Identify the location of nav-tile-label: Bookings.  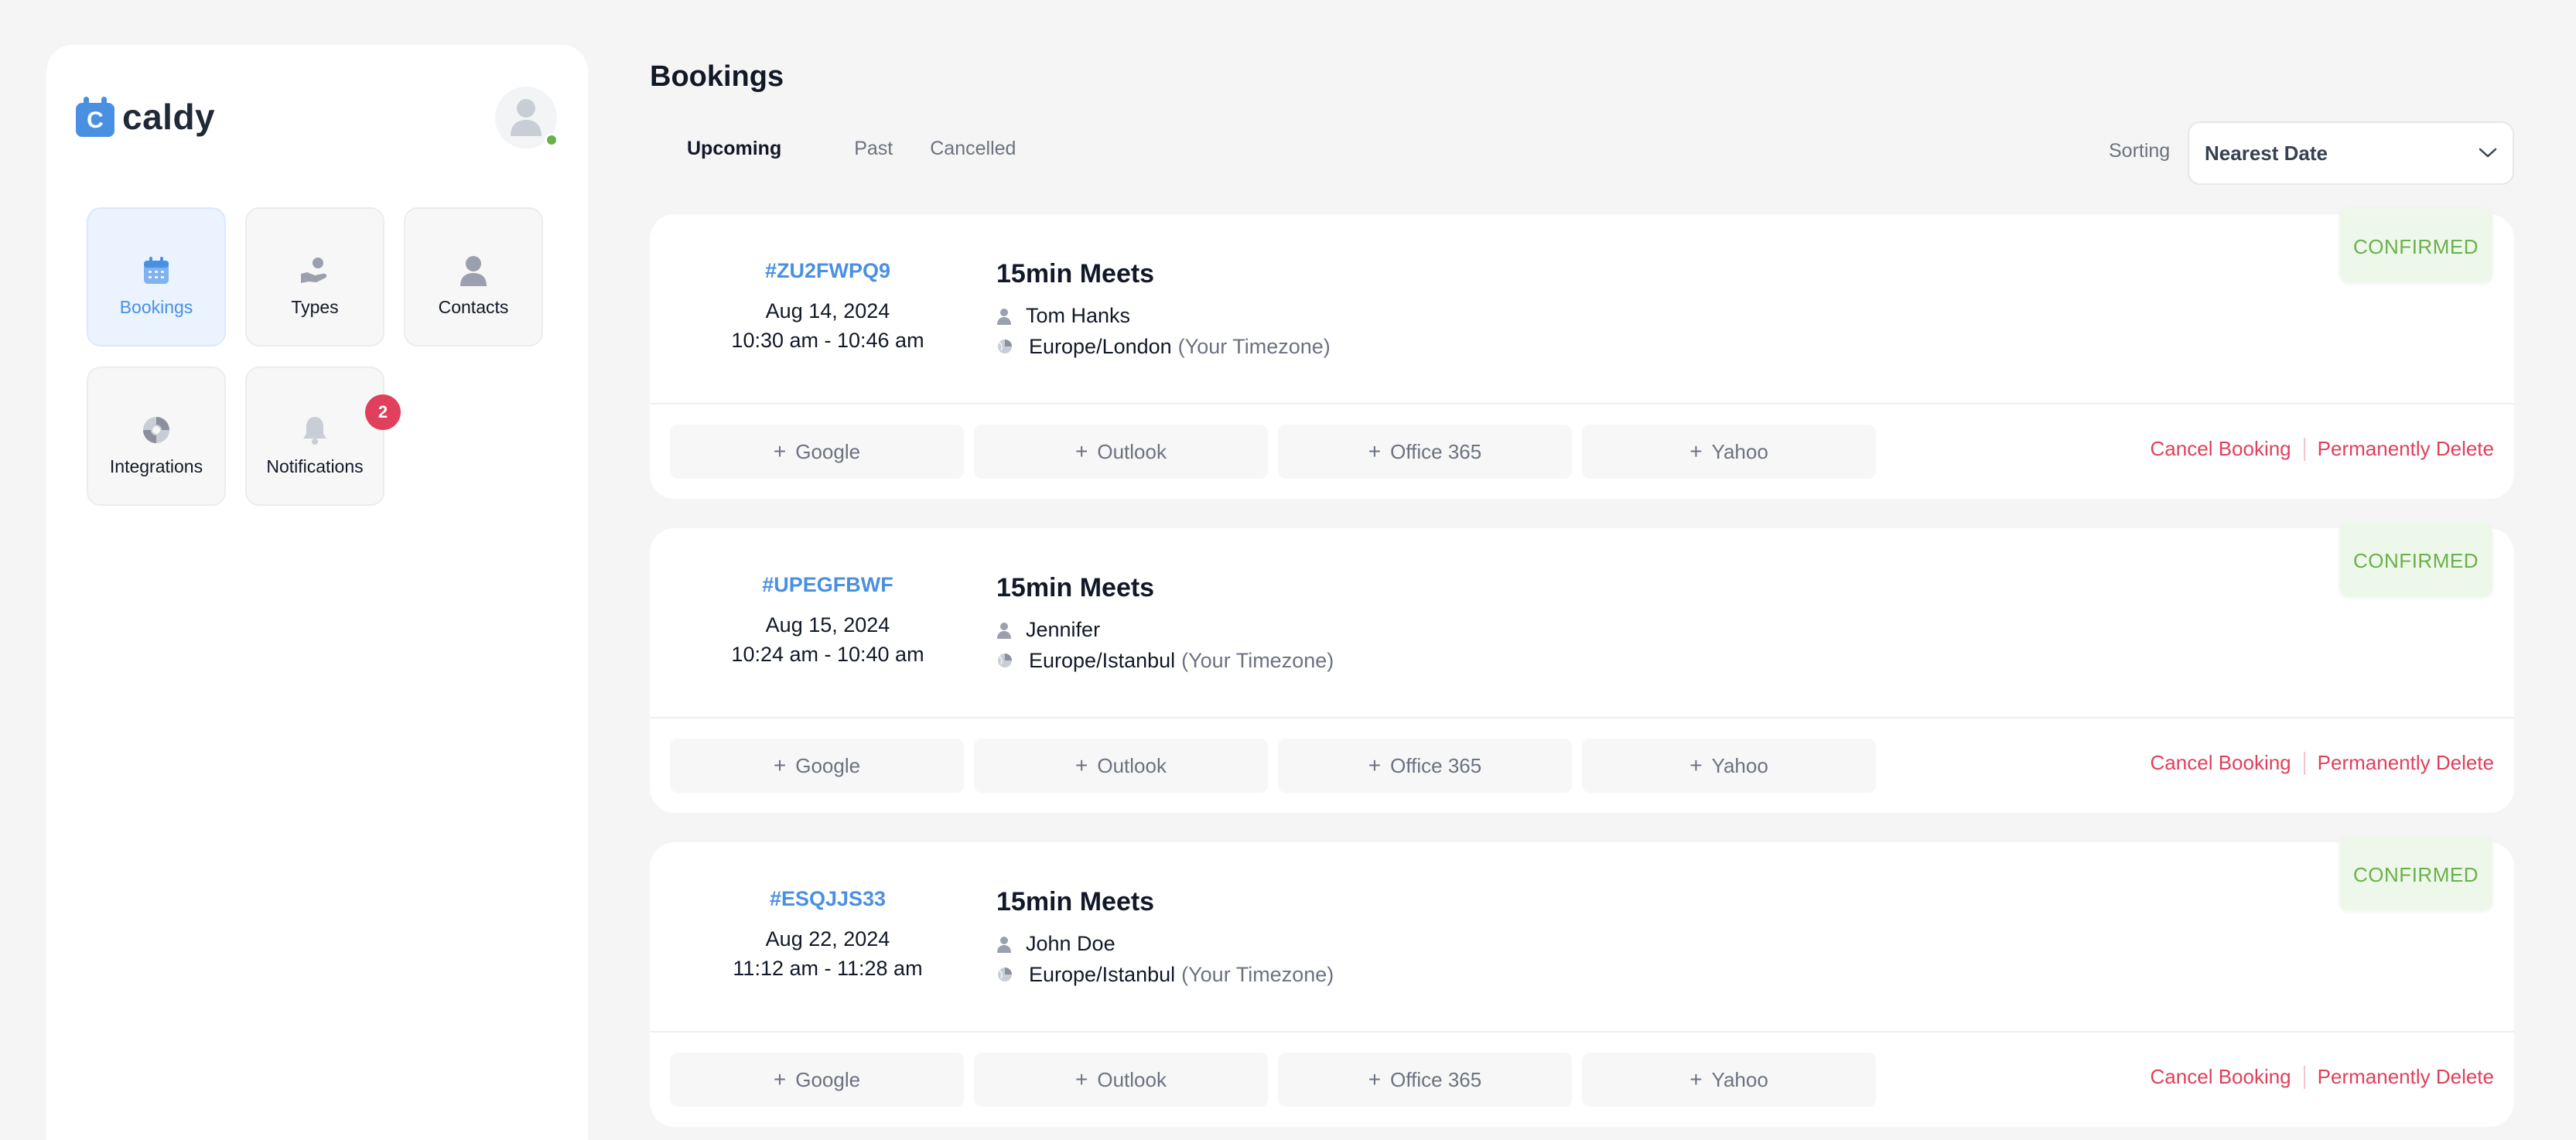
(156, 307).